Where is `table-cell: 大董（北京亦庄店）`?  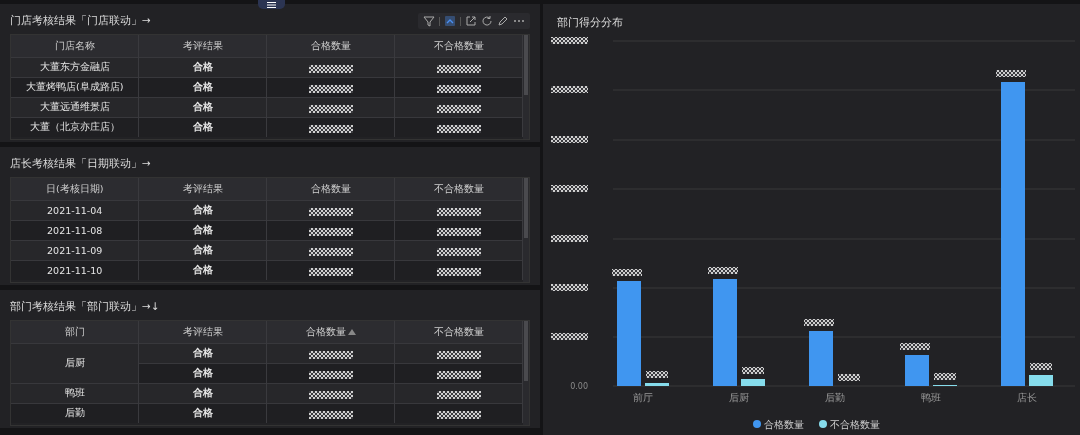 table-cell: 大董（北京亦庄店） is located at coordinates (75, 127).